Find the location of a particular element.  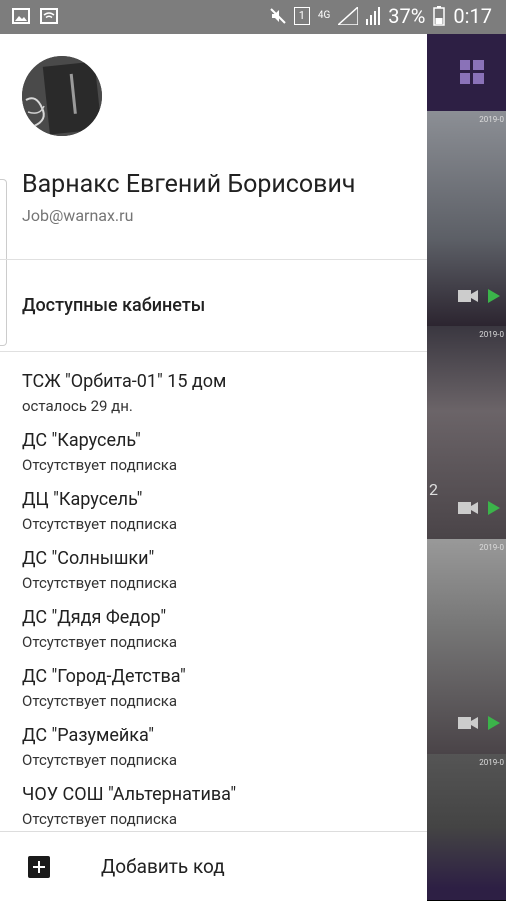

avatar is located at coordinates (62, 96).